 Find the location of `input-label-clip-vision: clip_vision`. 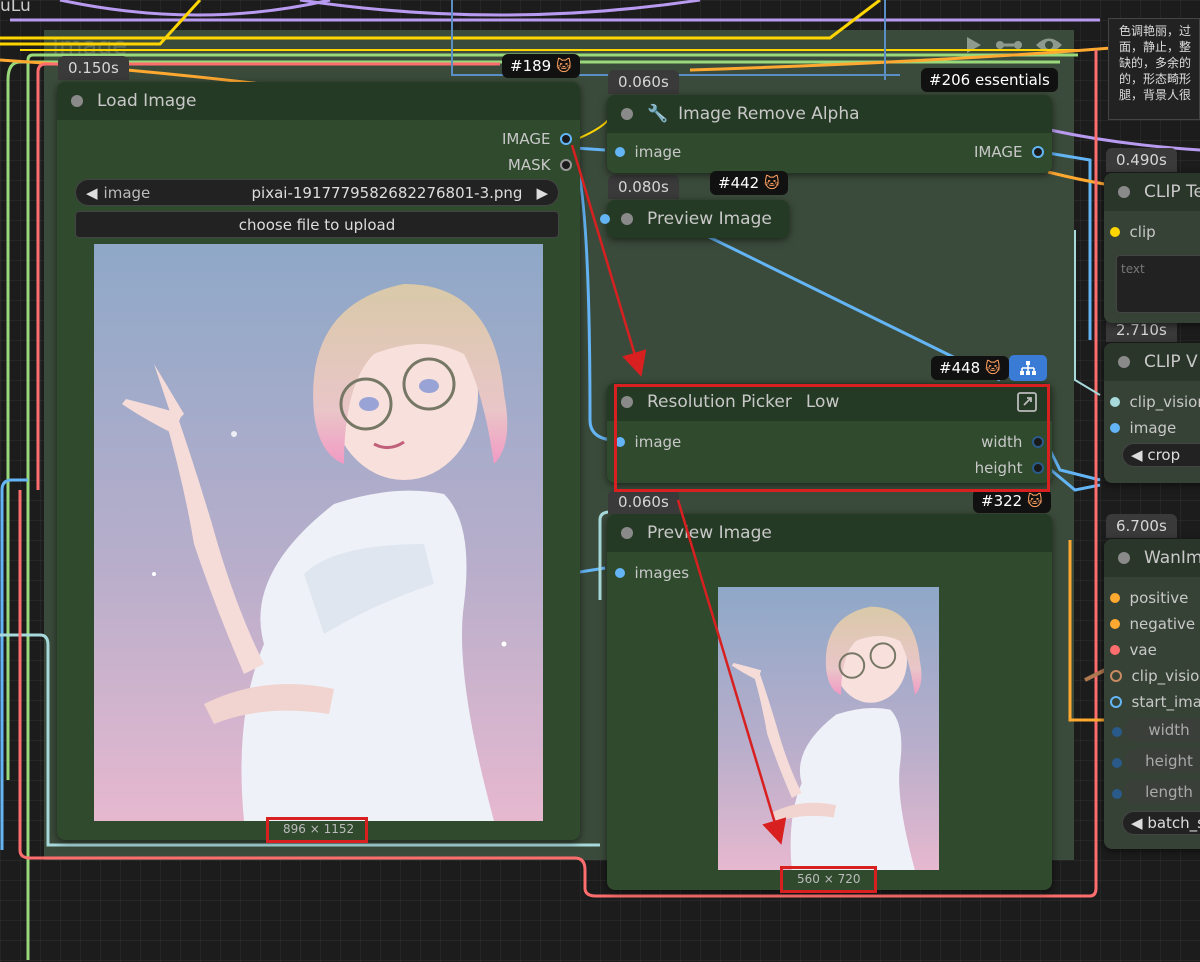

input-label-clip-vision: clip_vision is located at coordinates (1164, 402).